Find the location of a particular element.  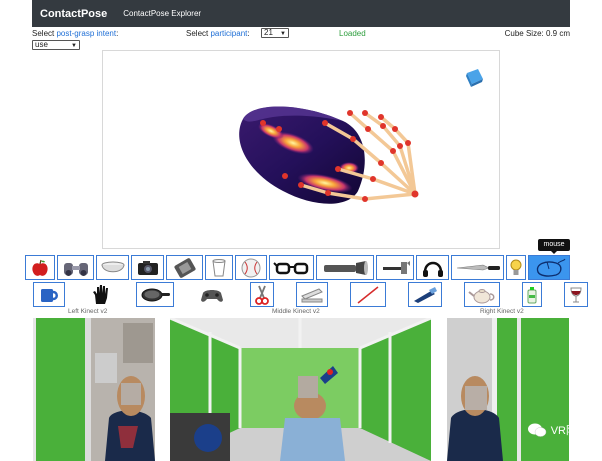

scale-cube-icon is located at coordinates (474, 78).